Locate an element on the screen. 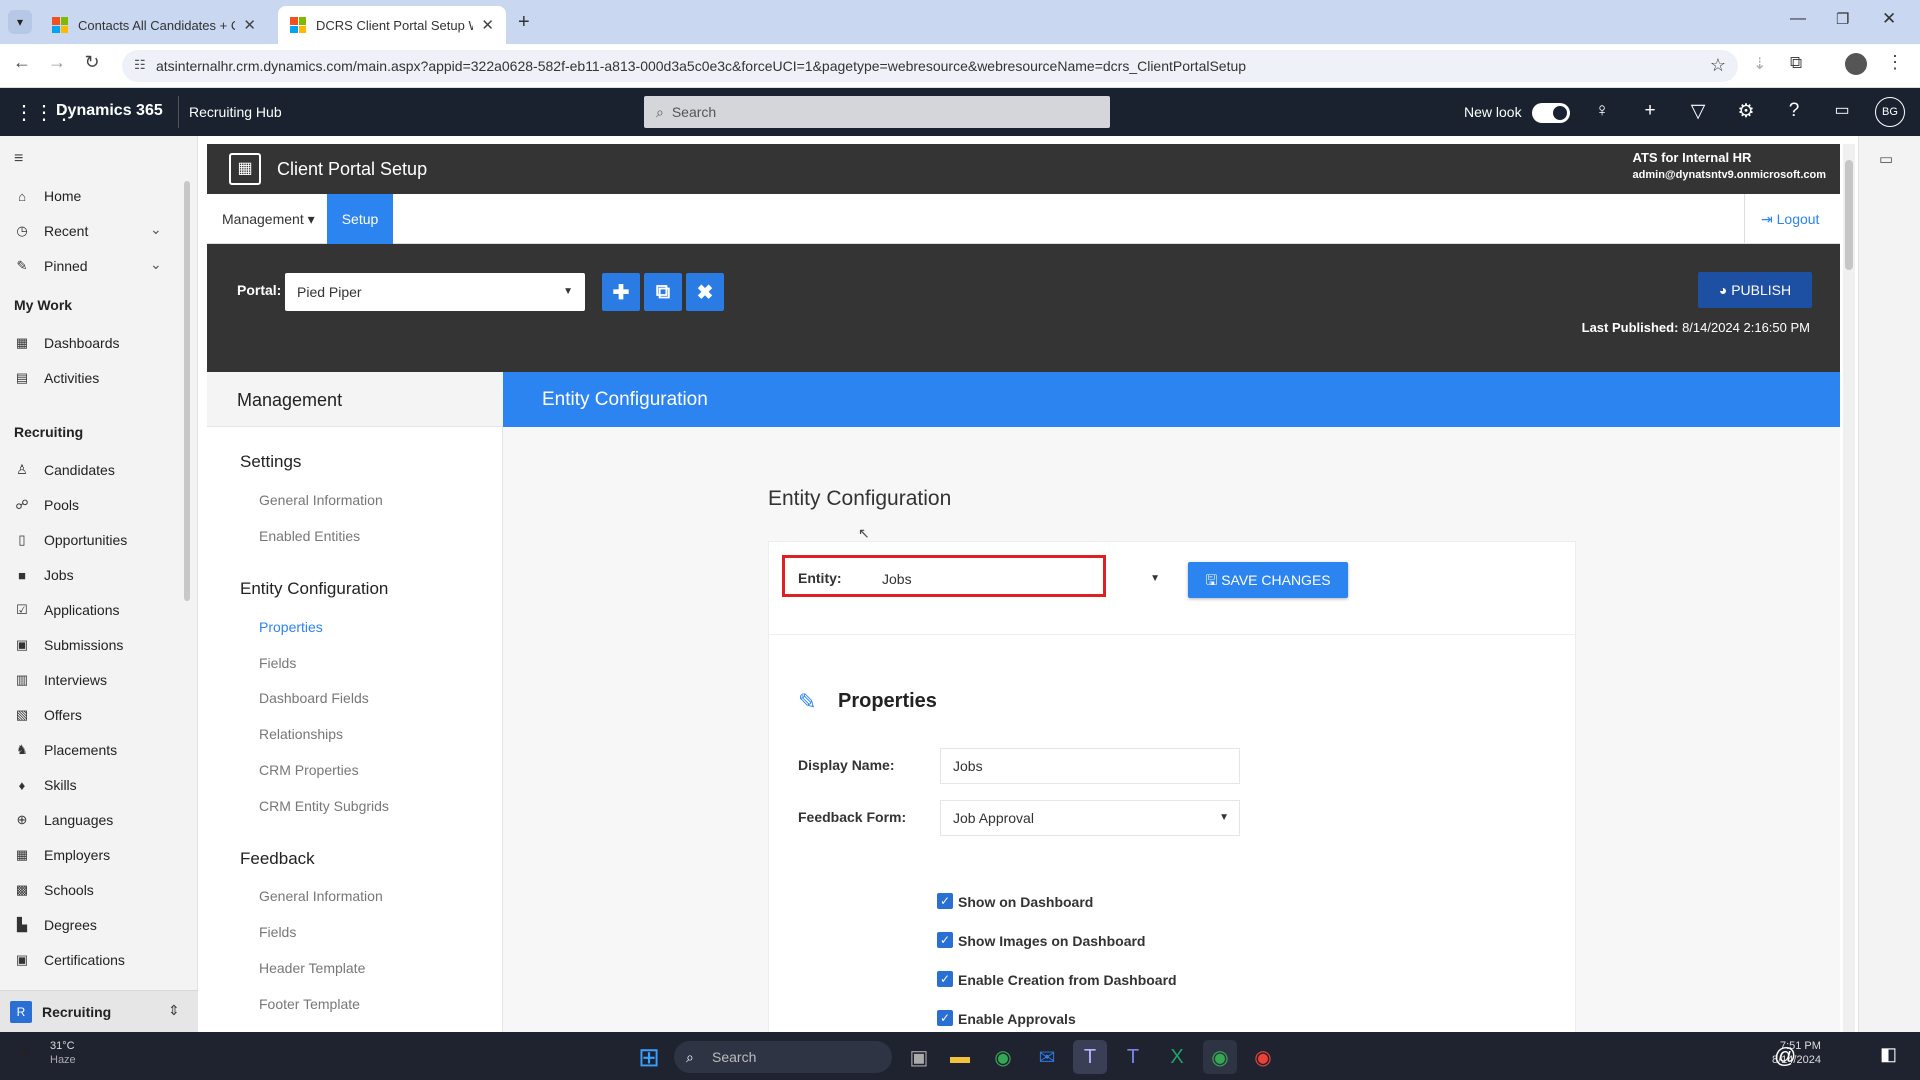  tab-search-button: ▾ is located at coordinates (20, 22).